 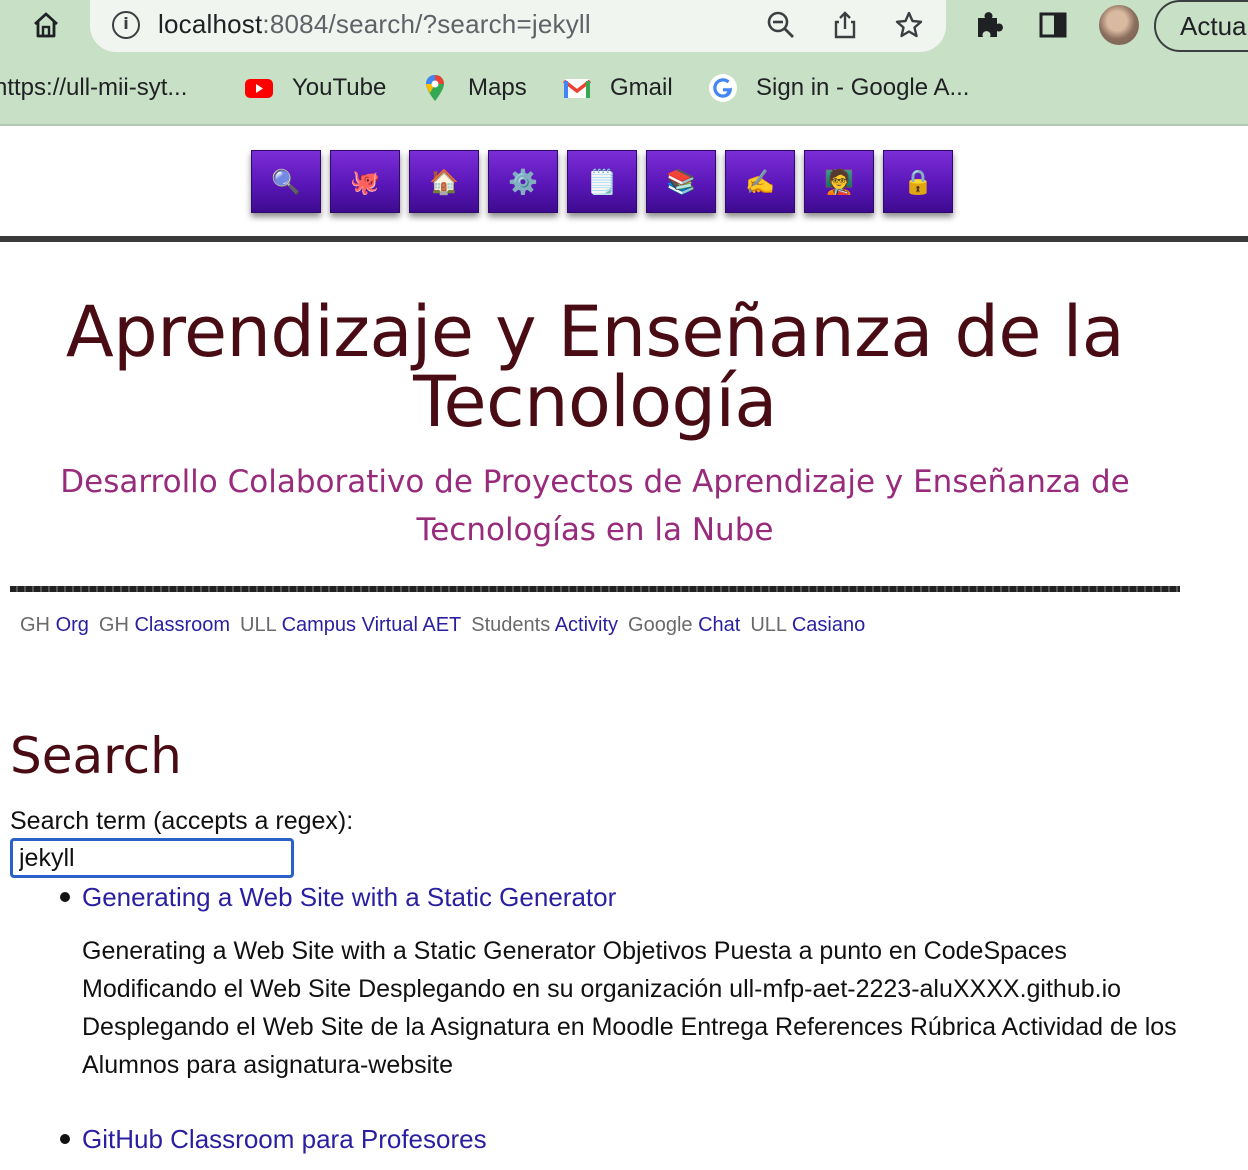 I want to click on notepad-icon: 🗒️, so click(x=602, y=181).